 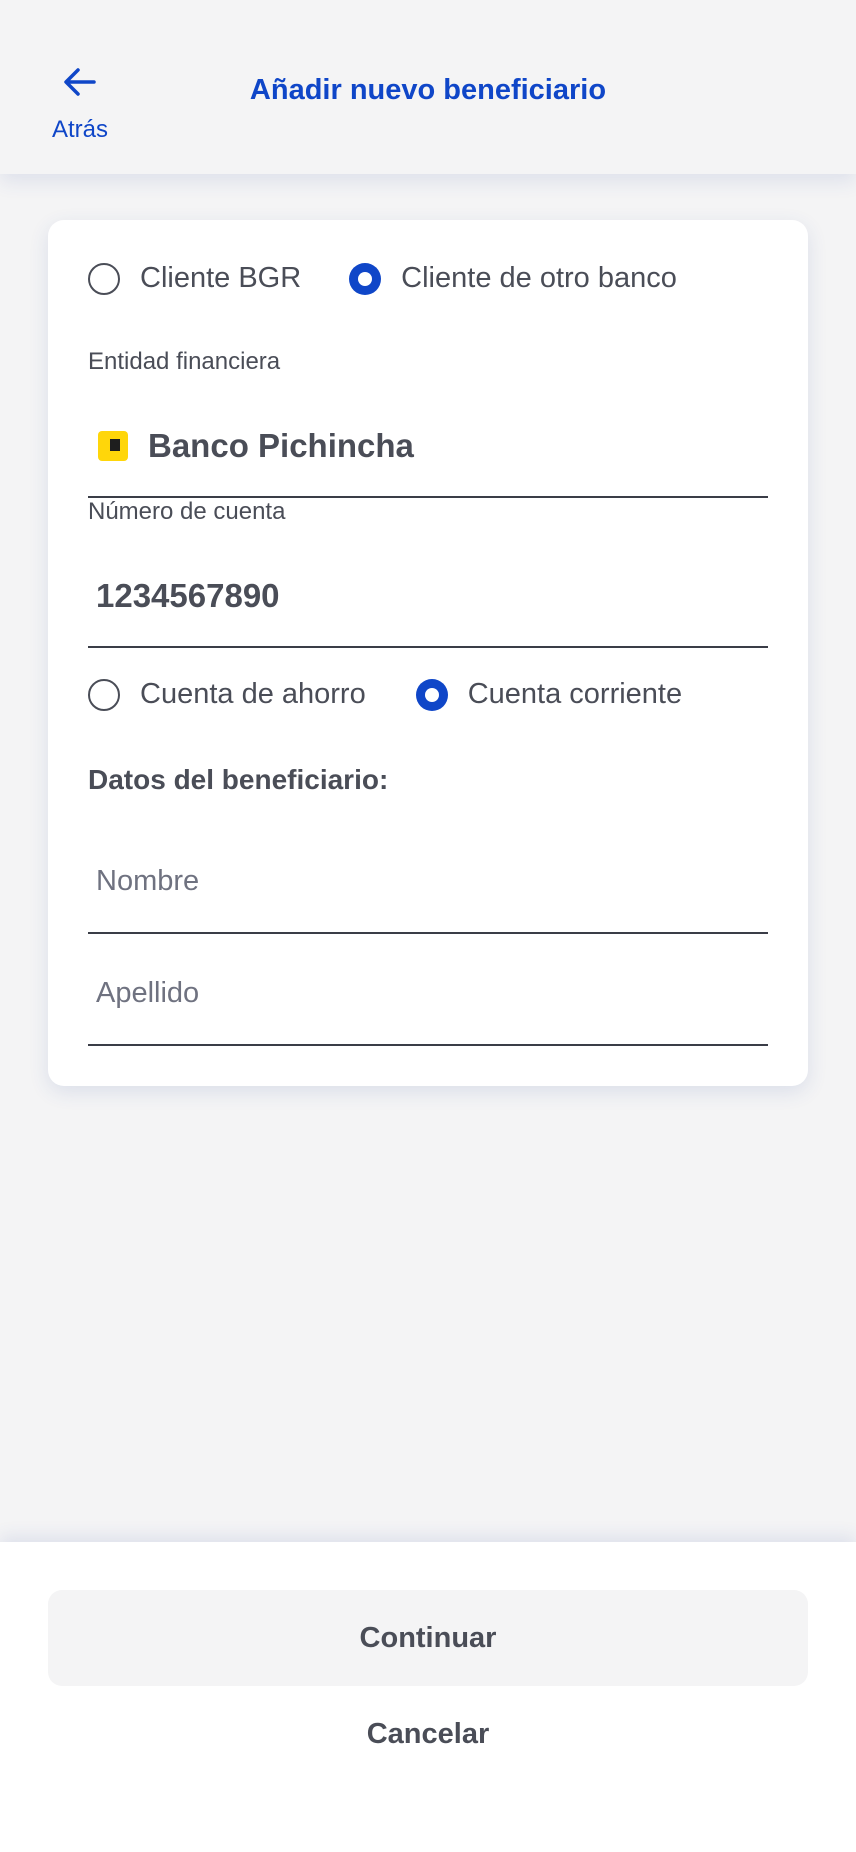 What do you see at coordinates (238, 779) in the screenshot?
I see `beneficiary-section-title: Datos del beneficiario:` at bounding box center [238, 779].